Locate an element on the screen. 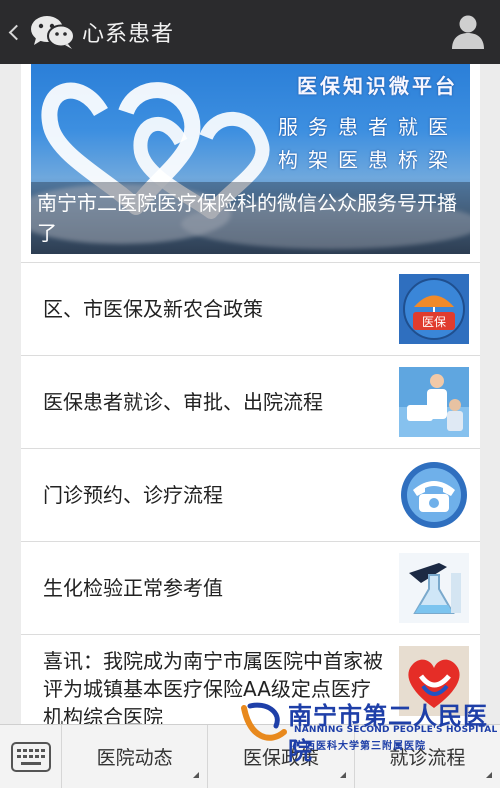  back-button is located at coordinates (13, 32).